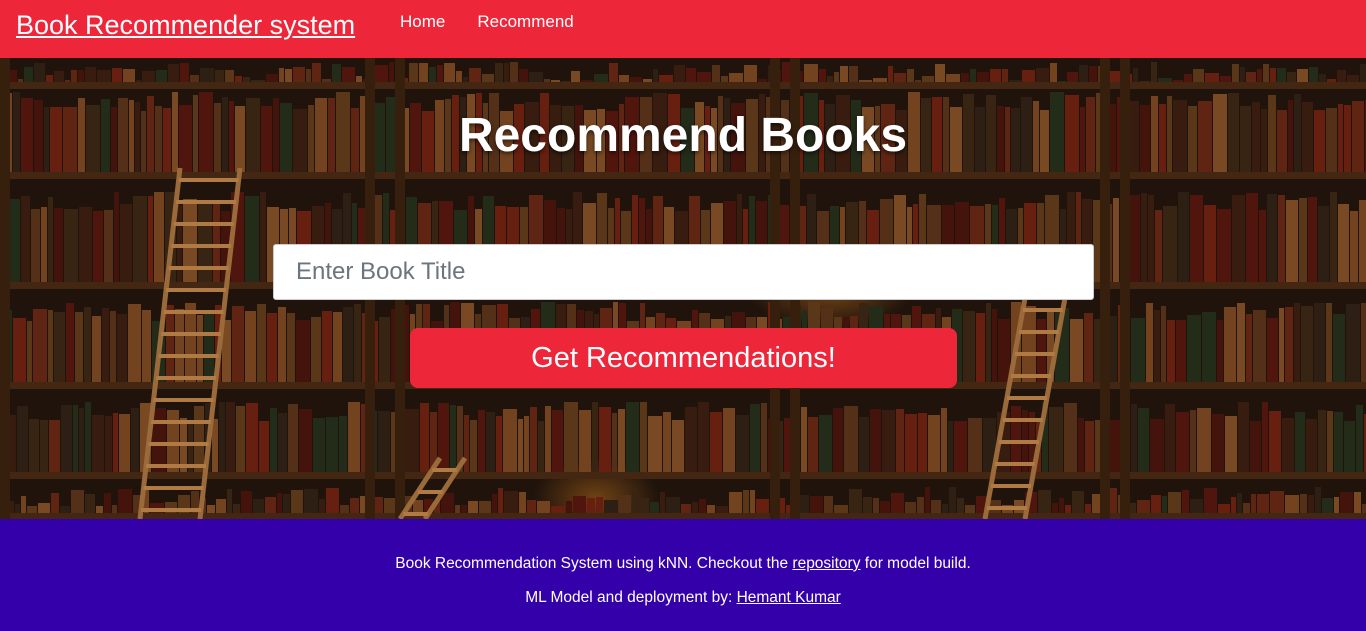 The width and height of the screenshot is (1366, 631). Describe the element at coordinates (683, 272) in the screenshot. I see `book-title-input` at that location.